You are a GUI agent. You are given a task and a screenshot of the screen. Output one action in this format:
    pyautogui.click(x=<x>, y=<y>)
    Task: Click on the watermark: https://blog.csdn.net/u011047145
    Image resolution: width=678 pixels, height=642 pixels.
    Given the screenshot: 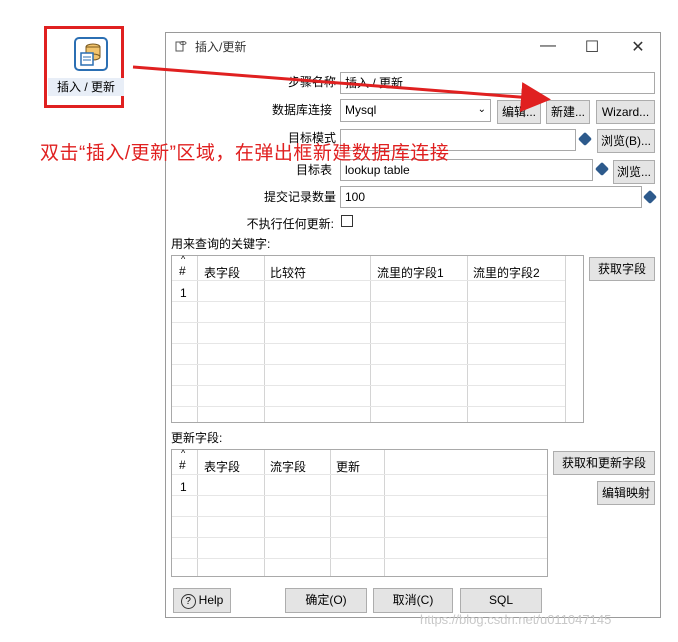 What is the action you would take?
    pyautogui.click(x=516, y=619)
    